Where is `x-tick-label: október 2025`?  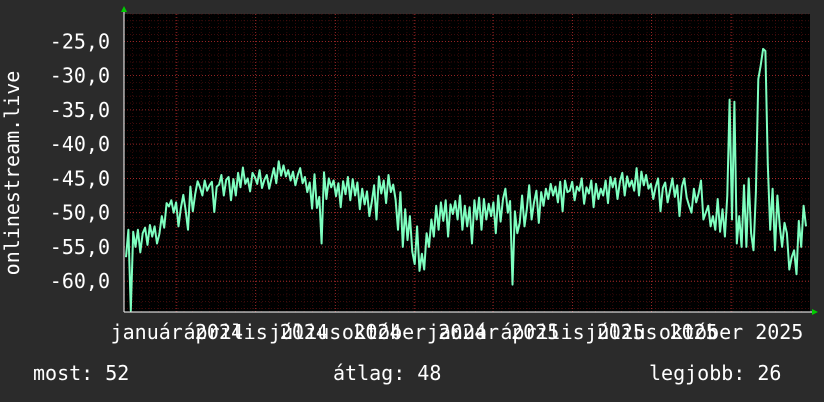 x-tick-label: október 2025 is located at coordinates (731, 332).